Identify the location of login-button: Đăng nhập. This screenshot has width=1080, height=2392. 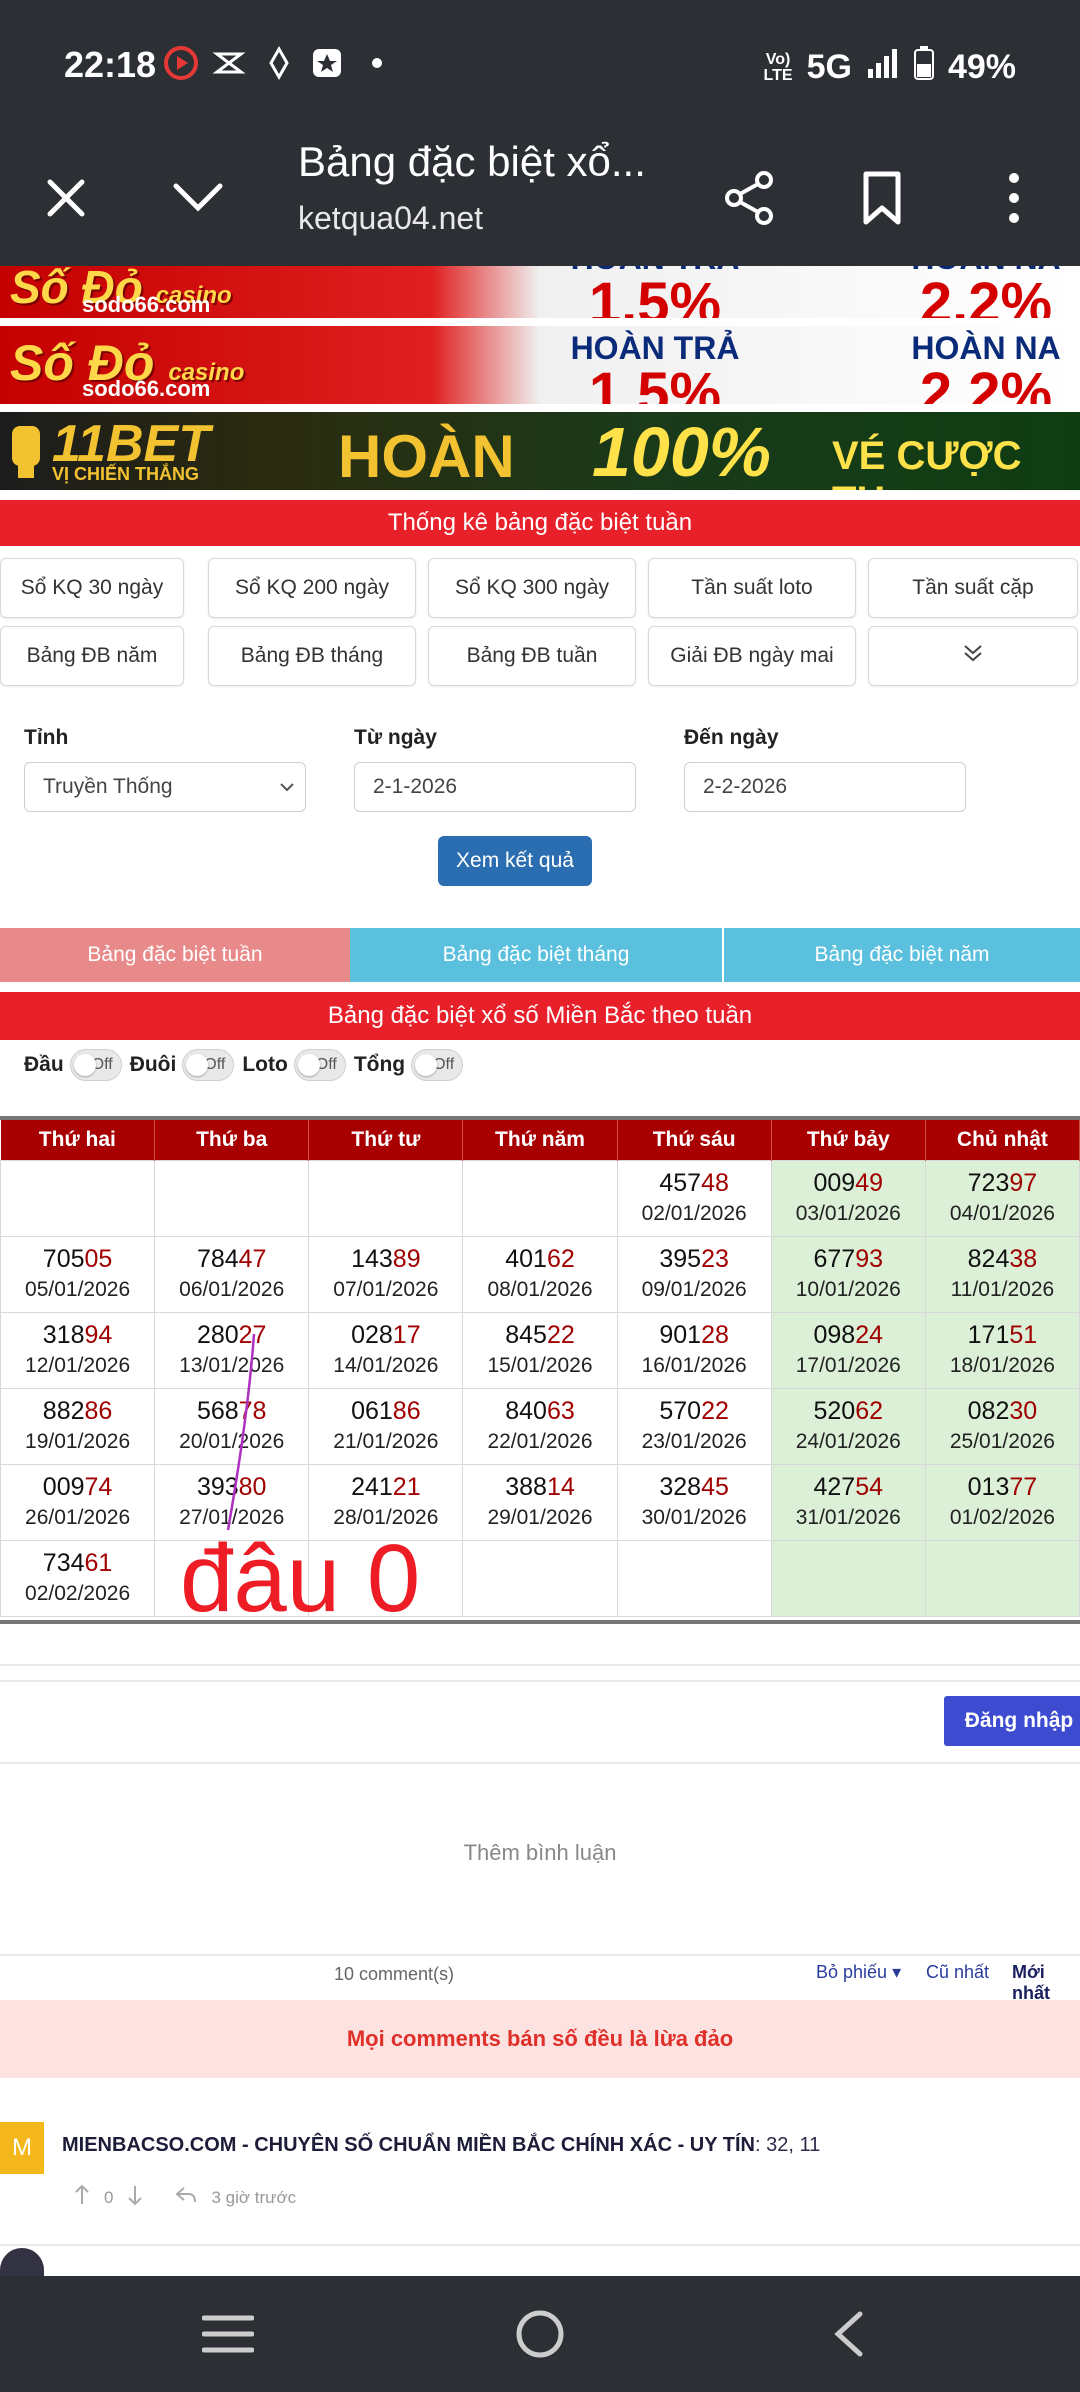
(1012, 1721).